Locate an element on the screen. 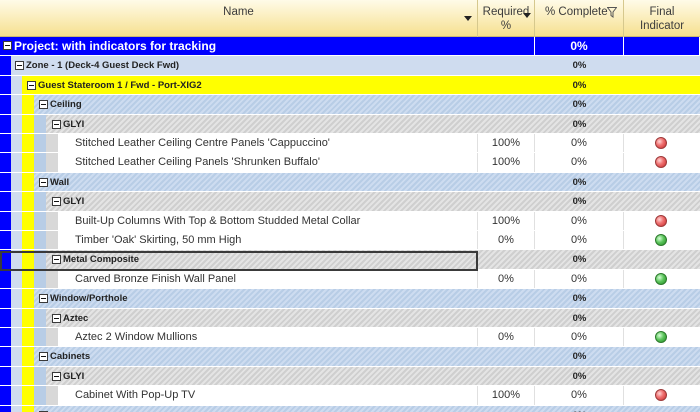 Image resolution: width=700 pixels, height=412 pixels. stateroom-group-row: Guest Stateroom 1 / Fwd - Port-XIG2 0% is located at coordinates (350, 85).